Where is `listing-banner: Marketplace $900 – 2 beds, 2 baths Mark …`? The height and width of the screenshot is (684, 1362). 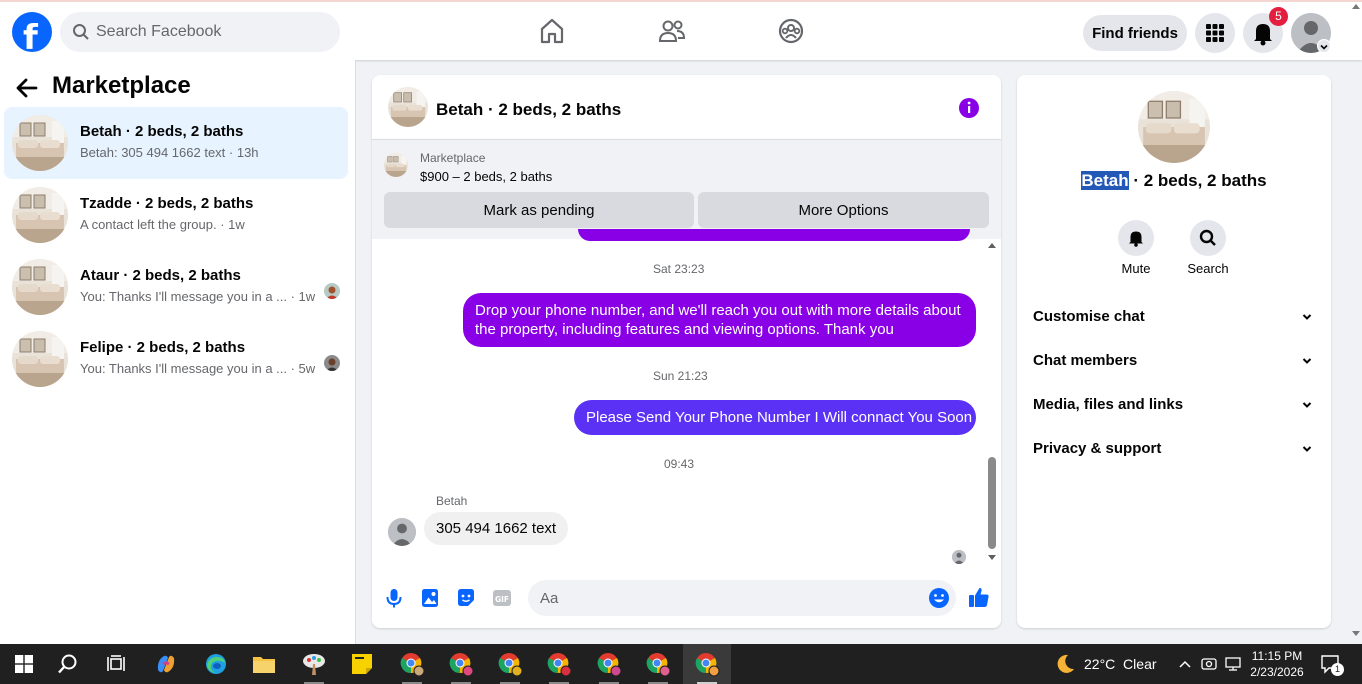
listing-banner: Marketplace $900 – 2 beds, 2 baths Mark … is located at coordinates (686, 189).